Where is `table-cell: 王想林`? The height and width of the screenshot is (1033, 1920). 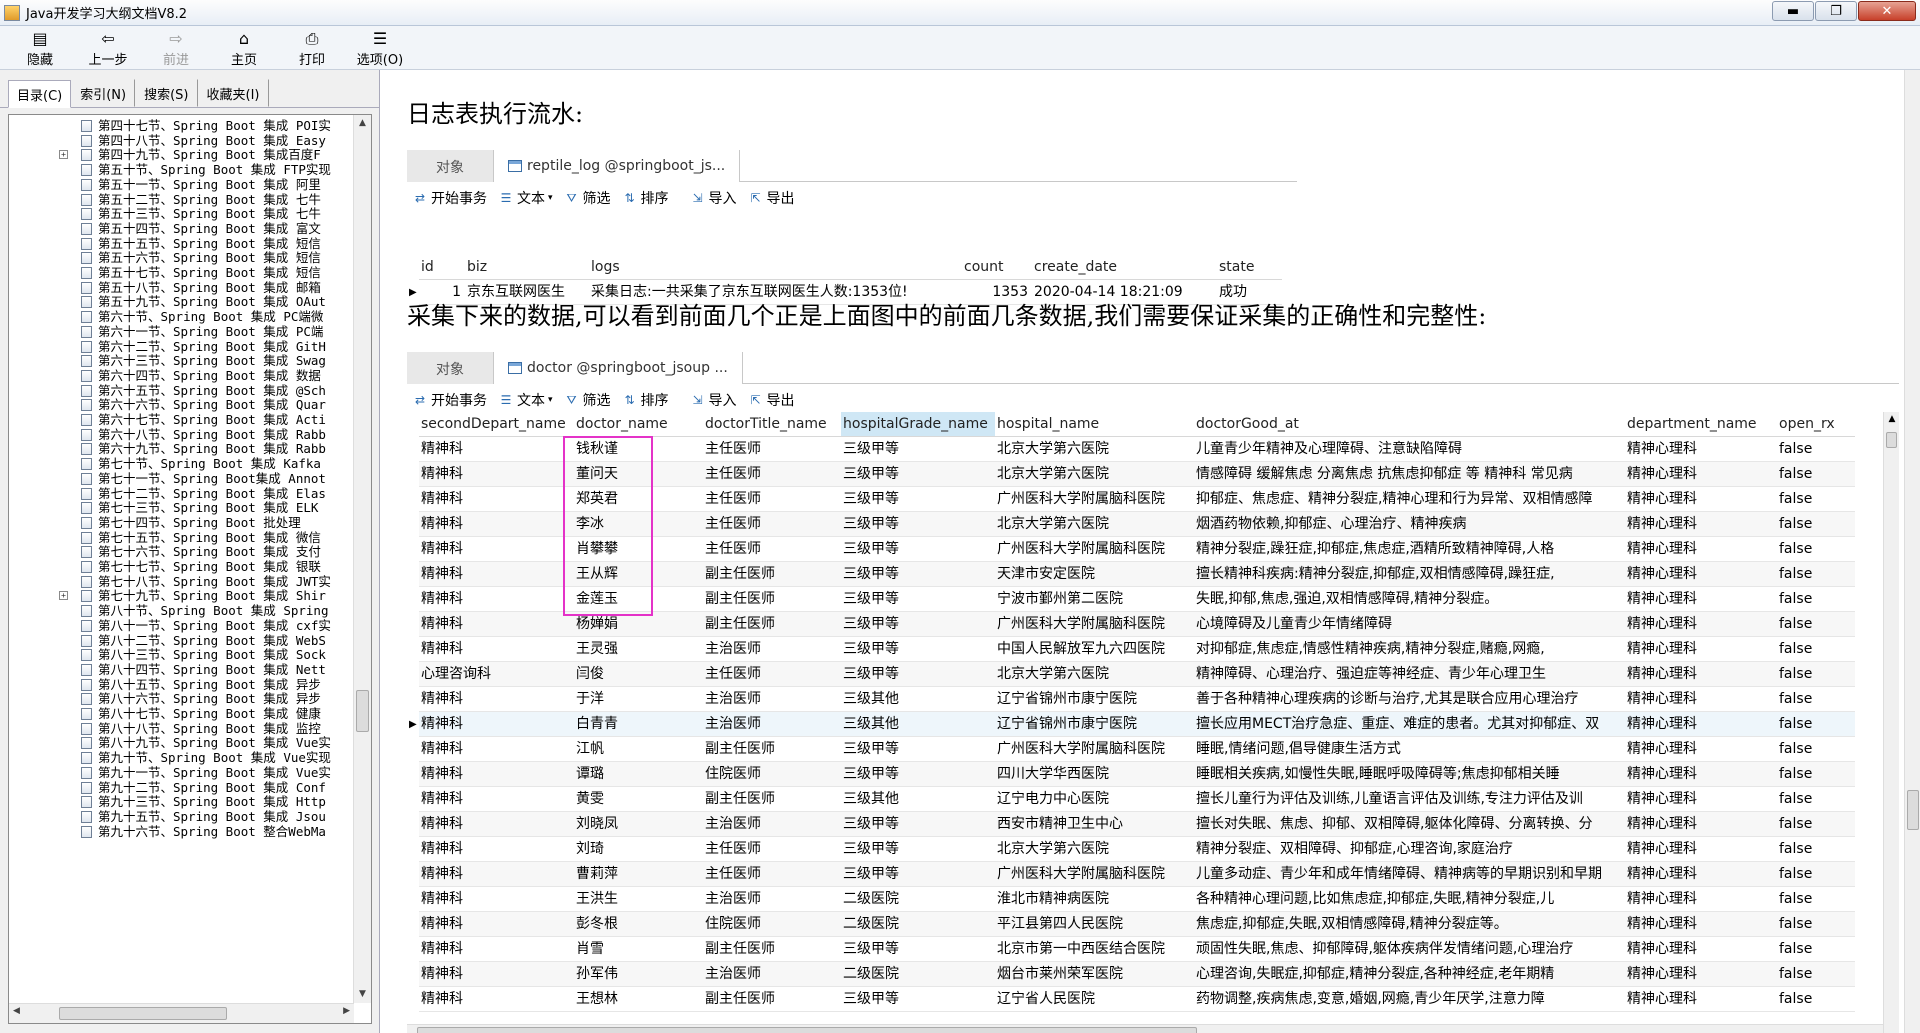 table-cell: 王想林 is located at coordinates (638, 999).